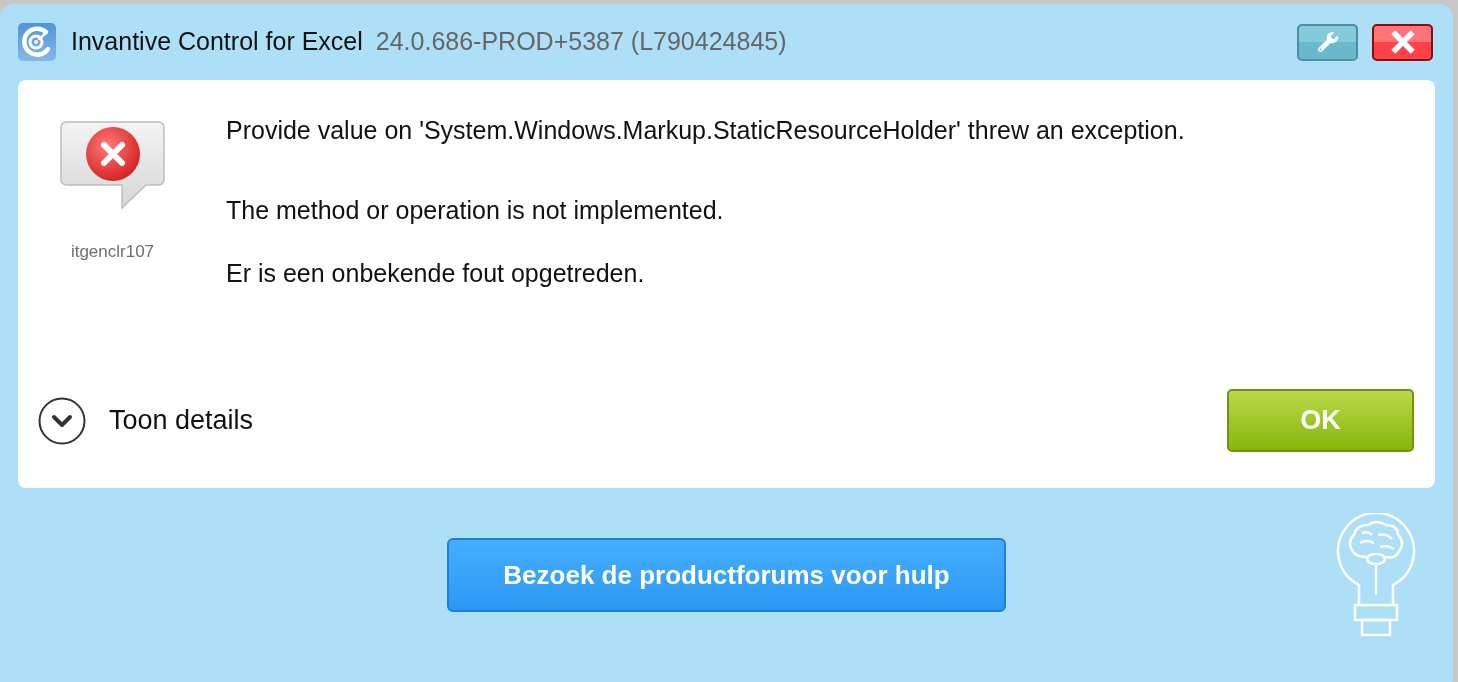 Image resolution: width=1458 pixels, height=682 pixels. I want to click on window-title: Invantive Control for Excel, so click(217, 42).